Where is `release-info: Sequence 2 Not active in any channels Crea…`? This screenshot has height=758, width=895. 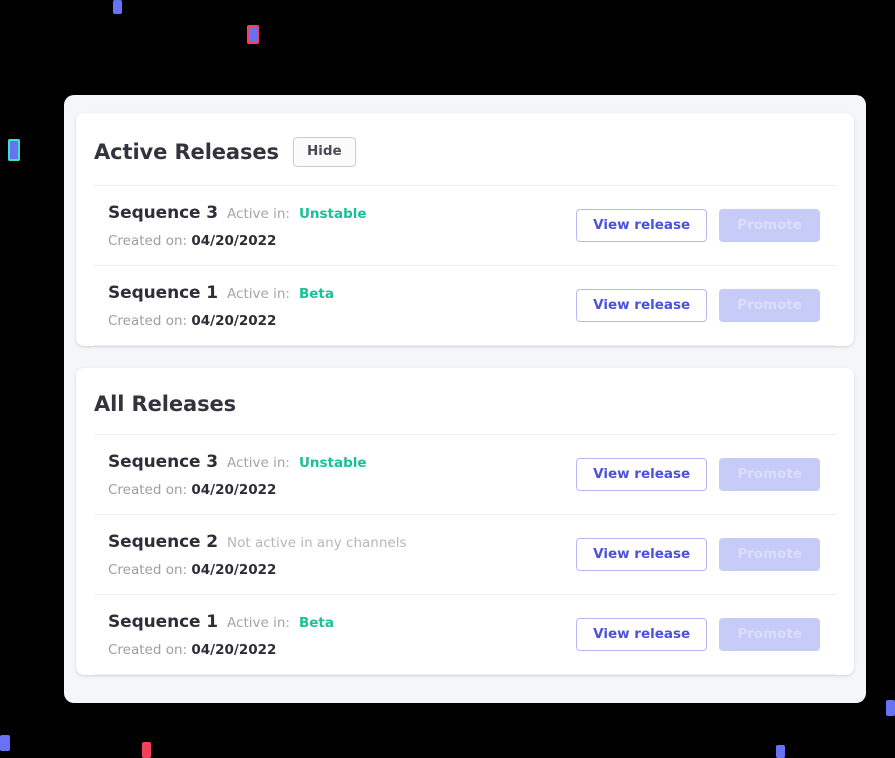 release-info: Sequence 2 Not active in any channels Crea… is located at coordinates (257, 555).